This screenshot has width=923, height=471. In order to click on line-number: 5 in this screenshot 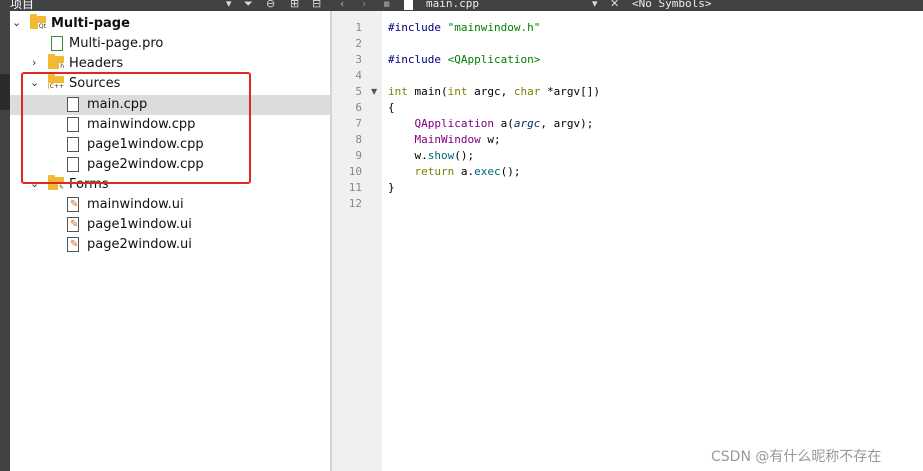, I will do `click(358, 91)`.